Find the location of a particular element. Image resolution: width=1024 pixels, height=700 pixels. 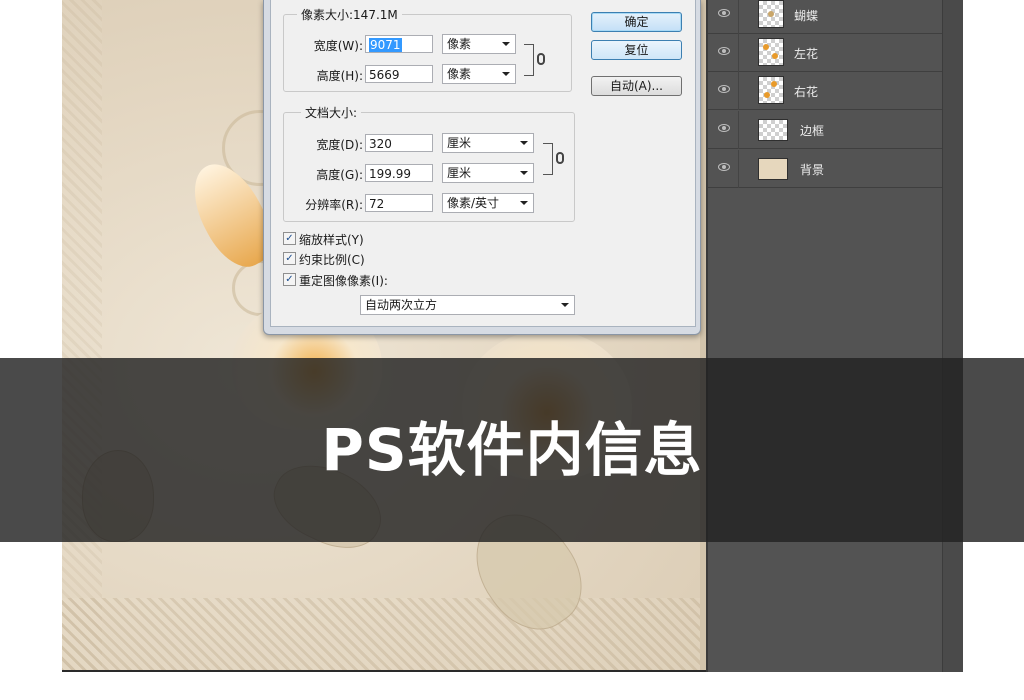

resolution-input: 72 is located at coordinates (399, 203).